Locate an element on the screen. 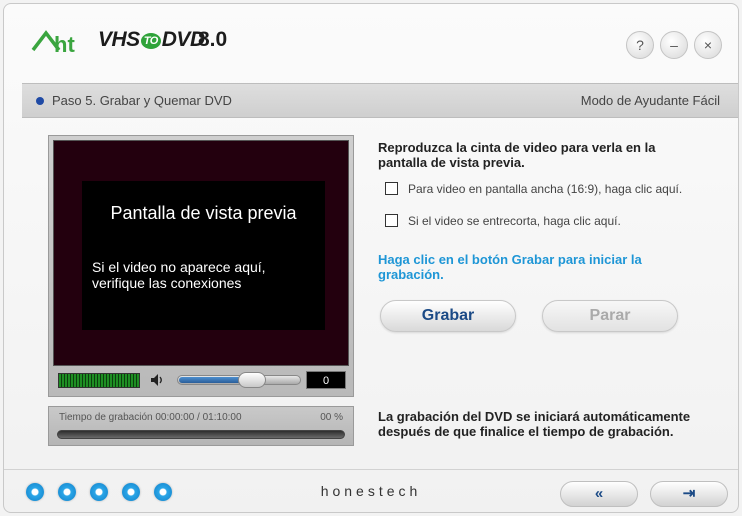  recording-time-label: Tiempo de grabación 00:00:00 / 01:10:00 is located at coordinates (150, 417).